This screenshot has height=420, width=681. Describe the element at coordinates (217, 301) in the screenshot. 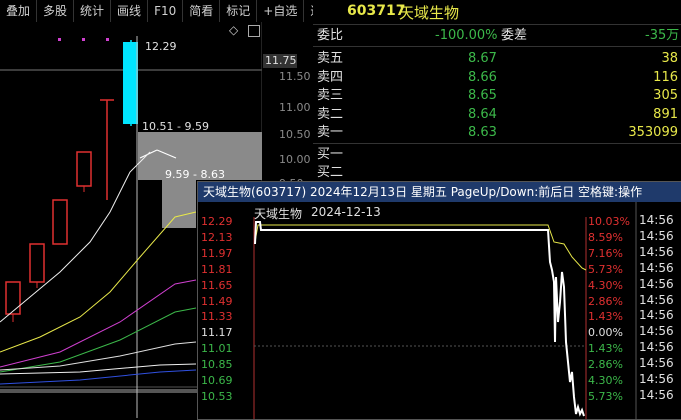

I see `price-axis-label: 11.49` at that location.